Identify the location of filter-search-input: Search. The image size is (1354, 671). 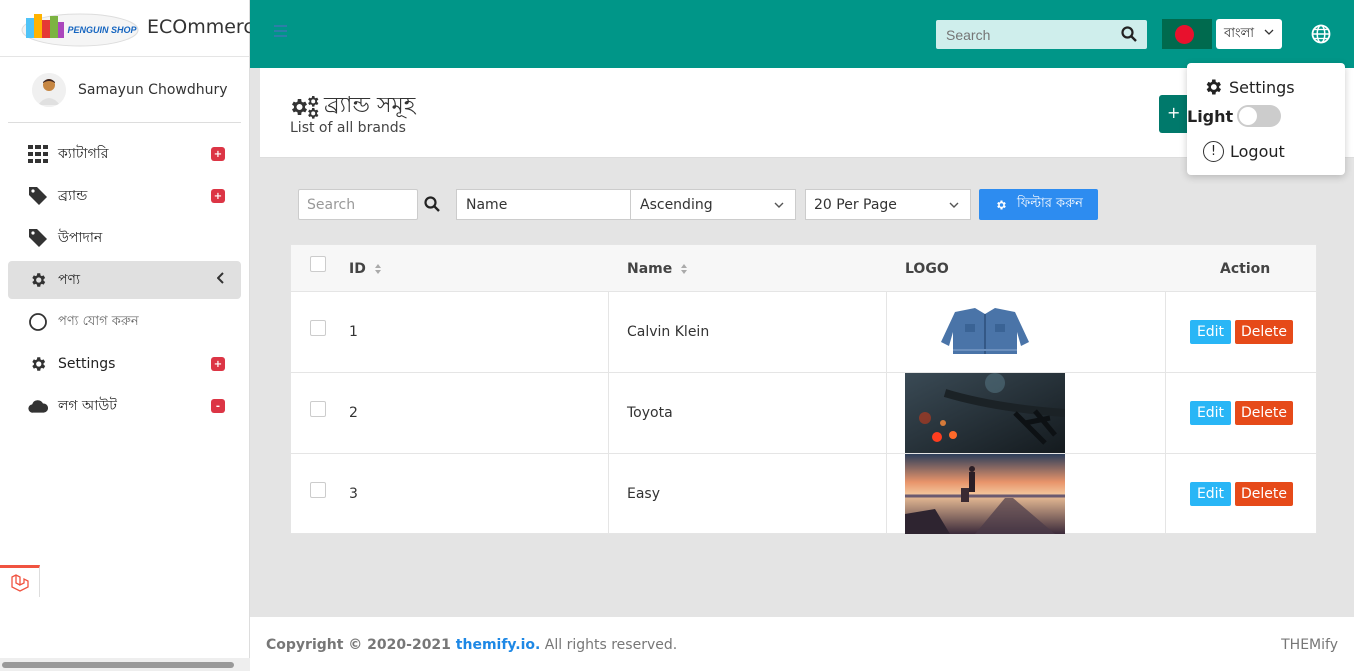
(358, 204).